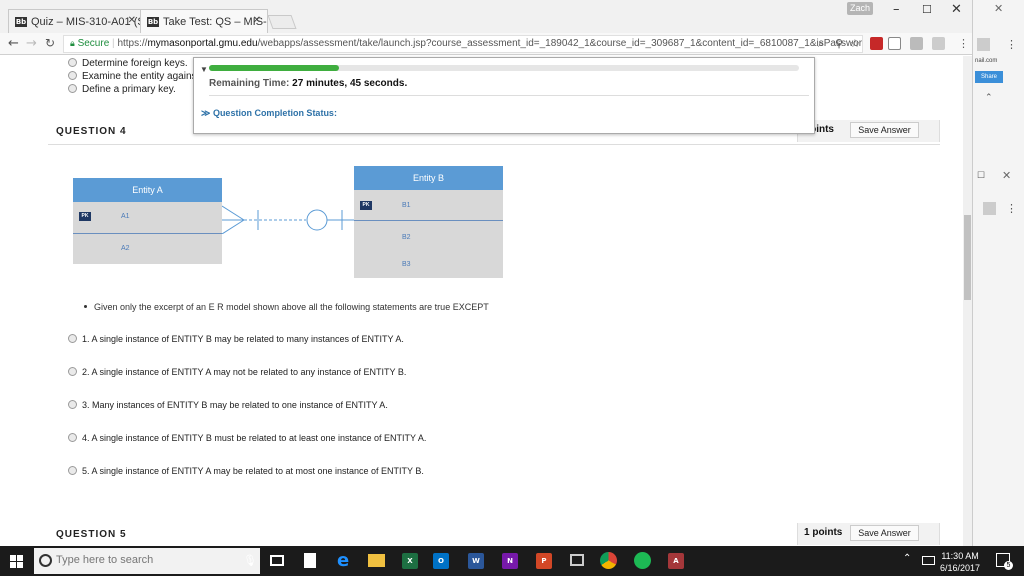  What do you see at coordinates (998, 273) in the screenshot?
I see `side-window-panel: ✕ ⋮ nail.com Share ⌃ ☐ ✕ ⋮` at bounding box center [998, 273].